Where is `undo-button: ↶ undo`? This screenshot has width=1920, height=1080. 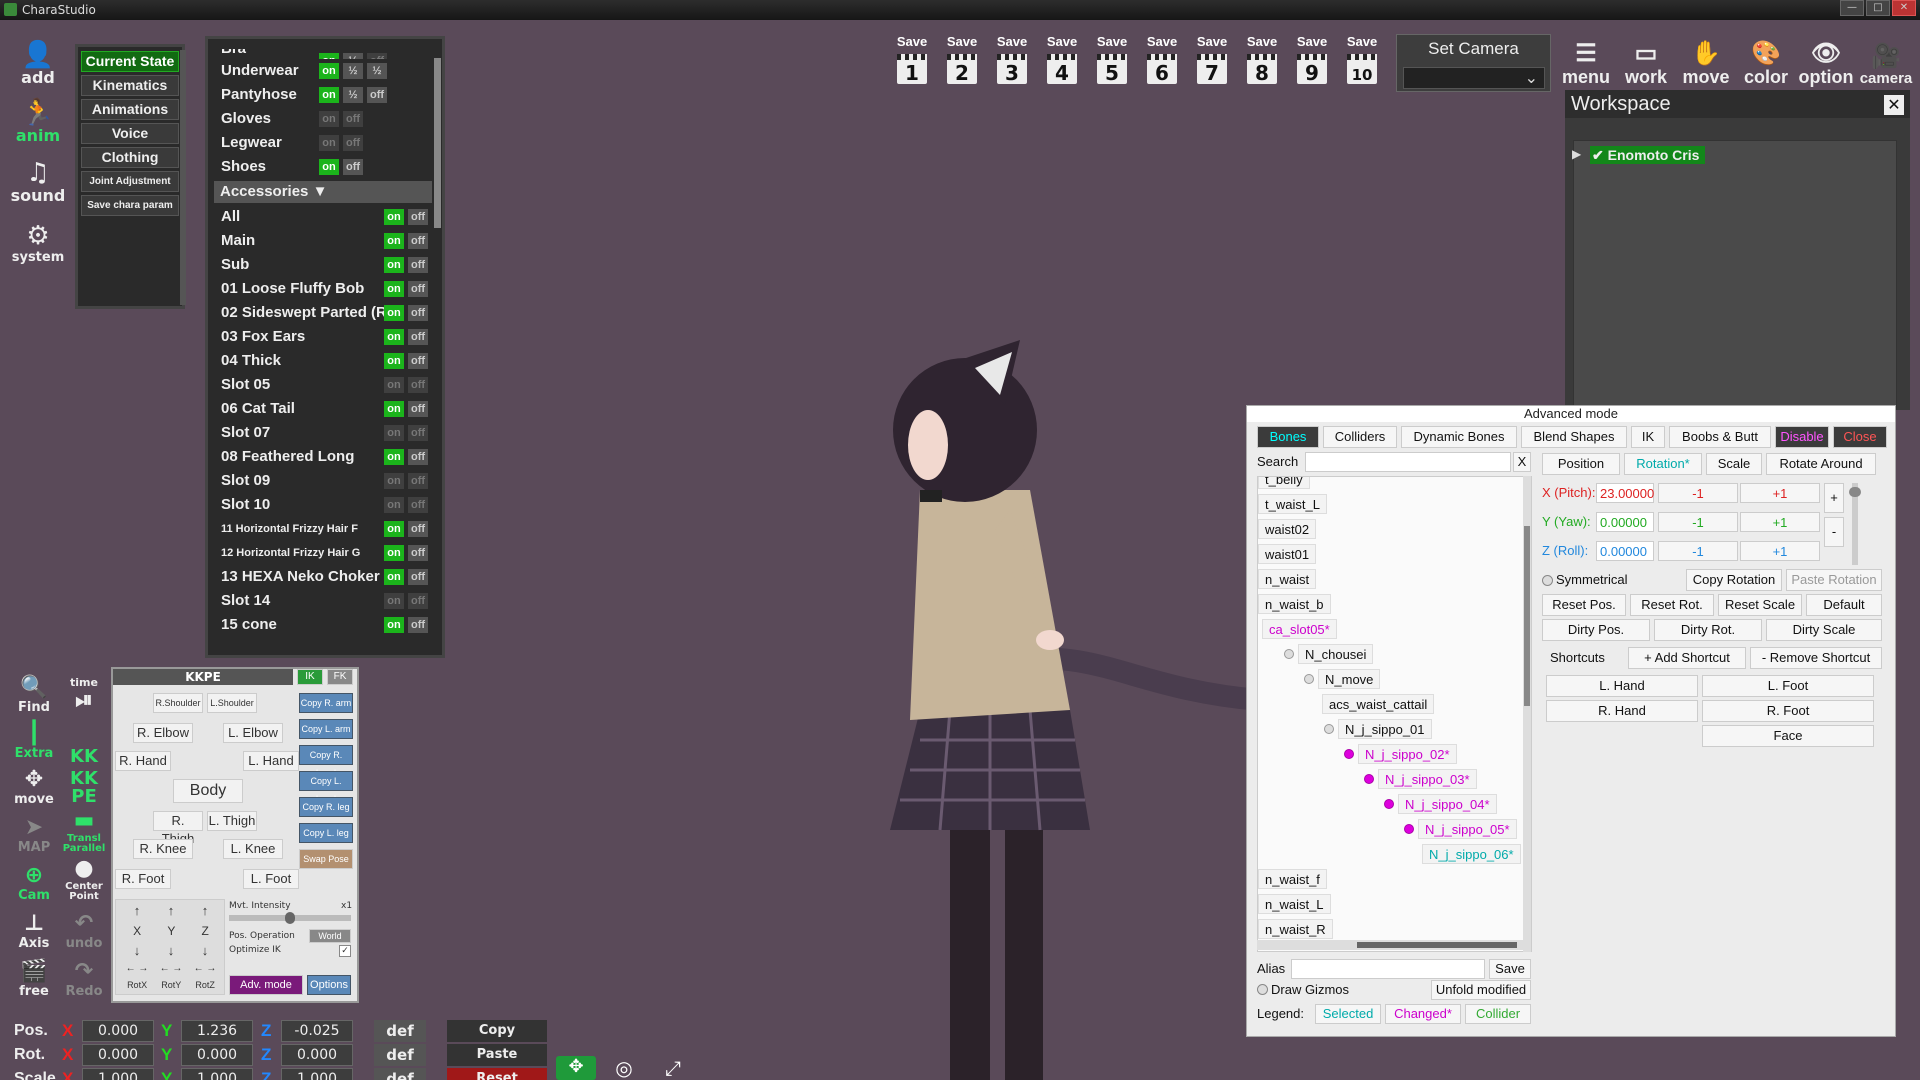
undo-button: ↶ undo is located at coordinates (84, 927).